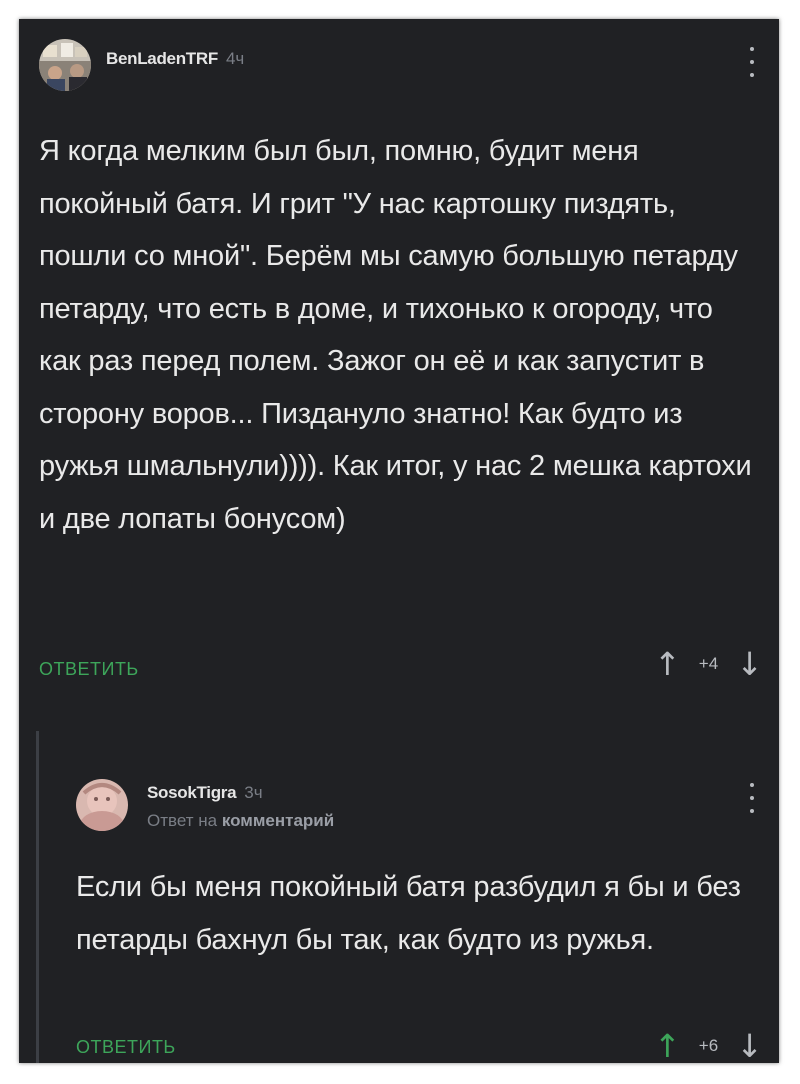  I want to click on username-text: BenLadenTRF, so click(162, 58).